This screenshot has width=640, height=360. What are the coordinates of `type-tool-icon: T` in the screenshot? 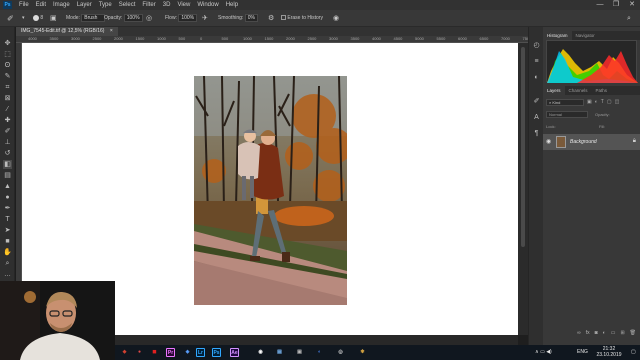 It's located at (7, 219).